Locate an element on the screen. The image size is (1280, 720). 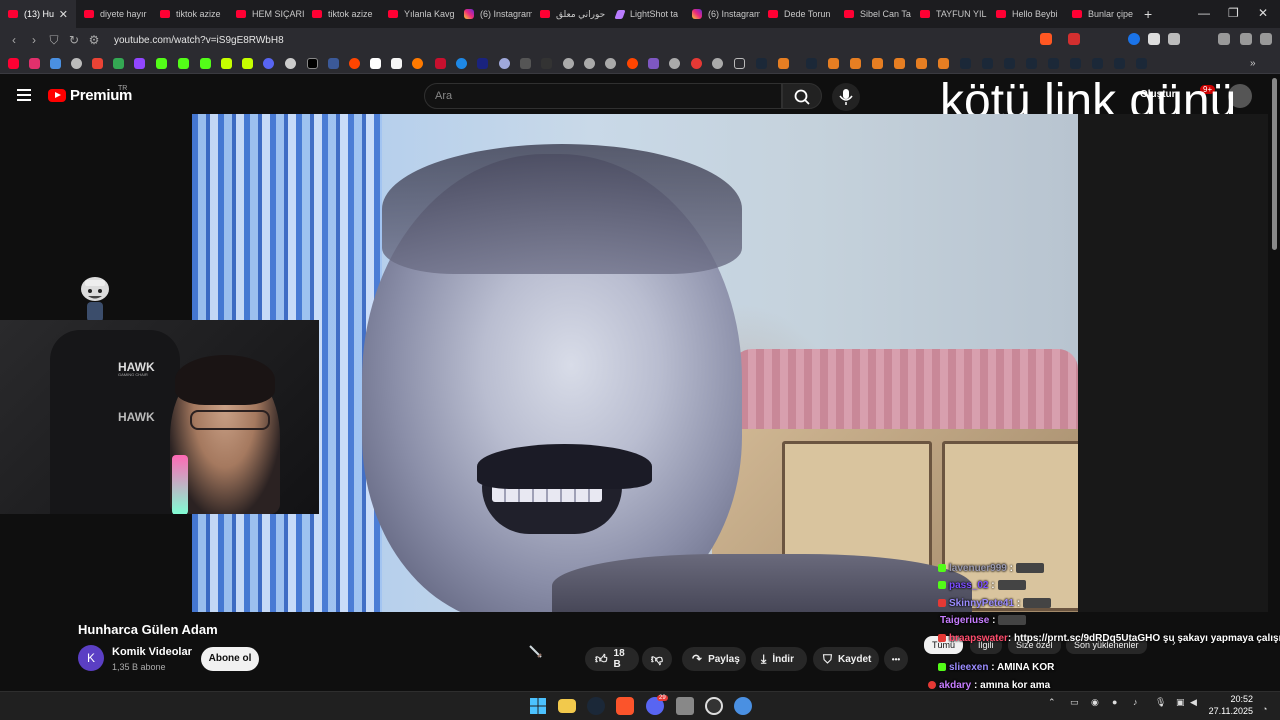
site-info-icon: ⚙ is located at coordinates (94, 40).